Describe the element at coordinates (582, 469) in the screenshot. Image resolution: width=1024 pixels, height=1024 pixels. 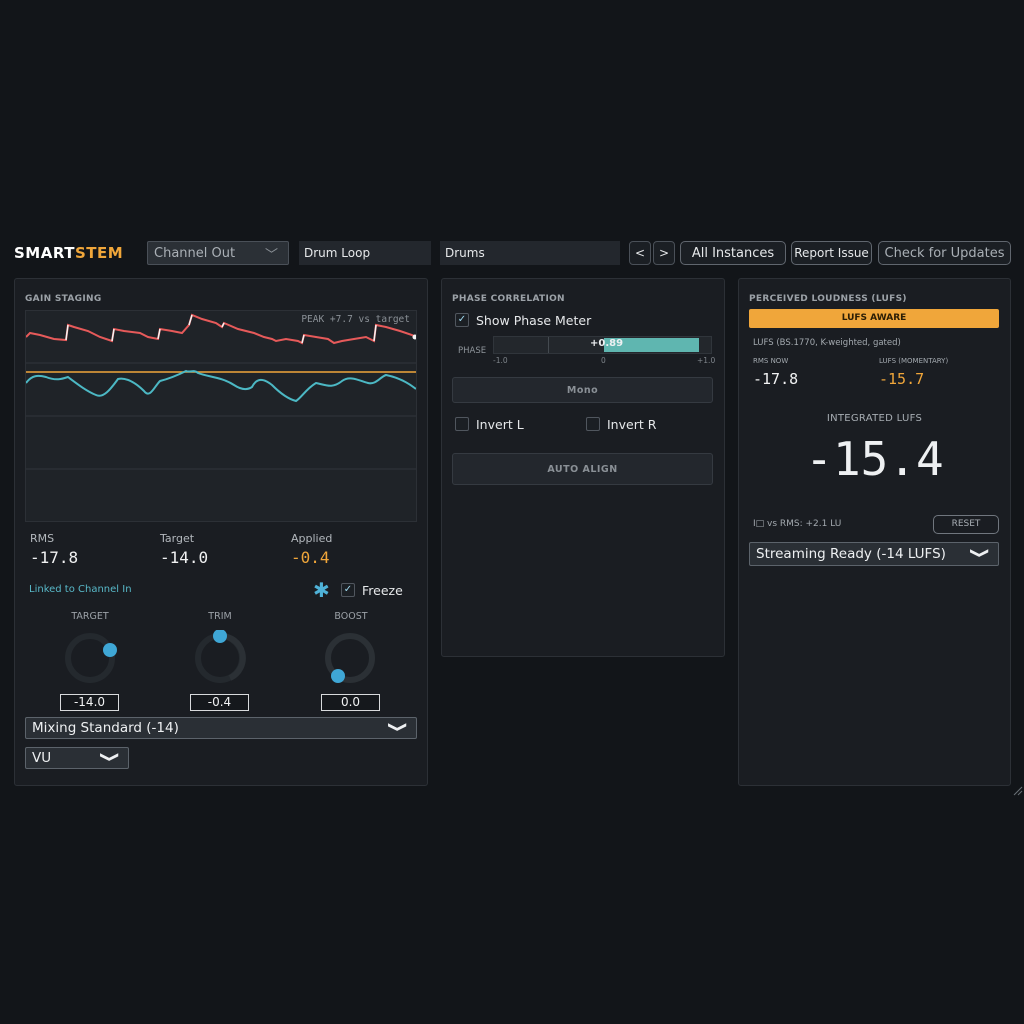
I see `auto-align-button: AUTO ALIGN` at that location.